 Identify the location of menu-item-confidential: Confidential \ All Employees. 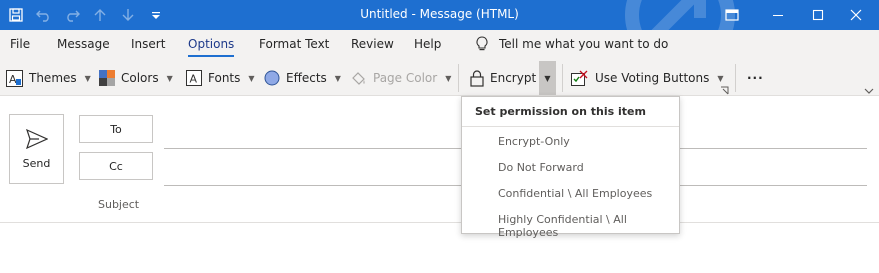
(575, 193).